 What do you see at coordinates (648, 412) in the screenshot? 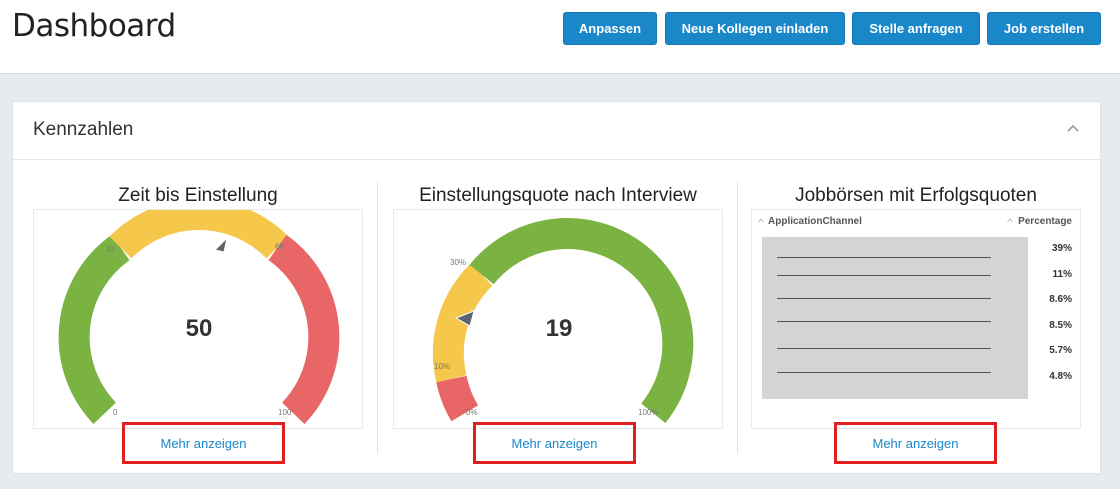
I see `tick-label: 100%` at bounding box center [648, 412].